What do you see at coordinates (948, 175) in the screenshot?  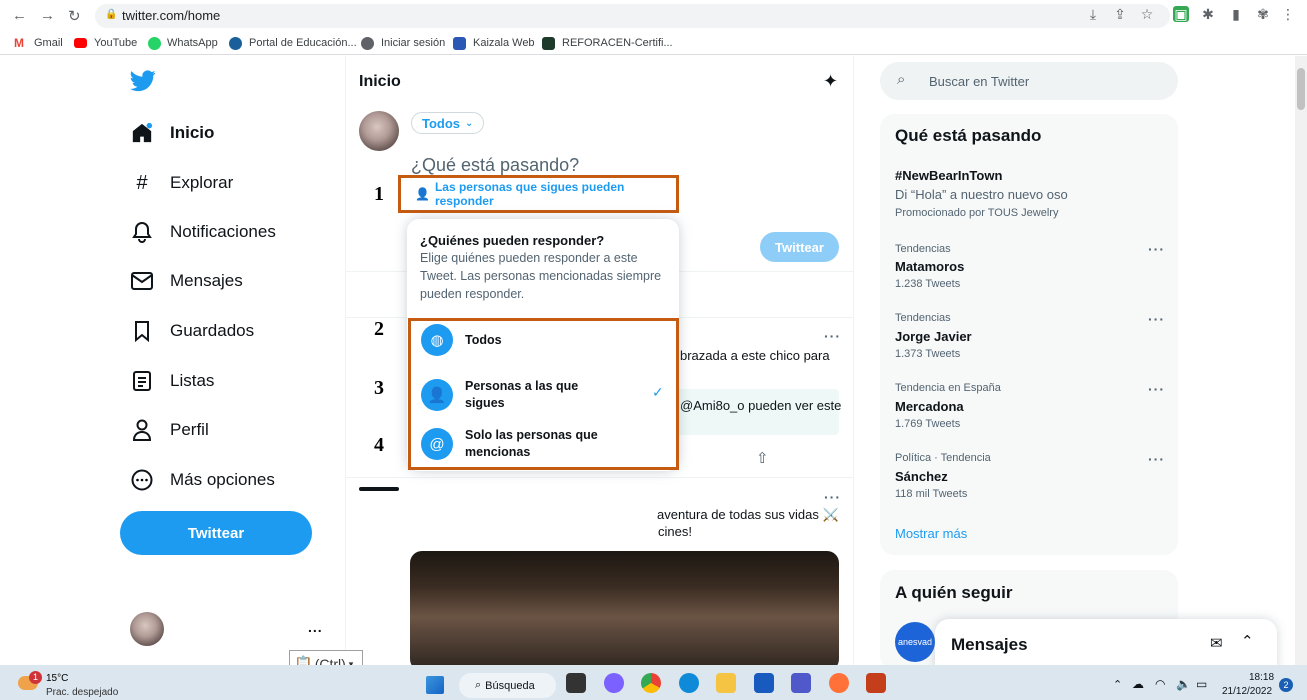 I see `promo-tag: #NewBearInTown` at bounding box center [948, 175].